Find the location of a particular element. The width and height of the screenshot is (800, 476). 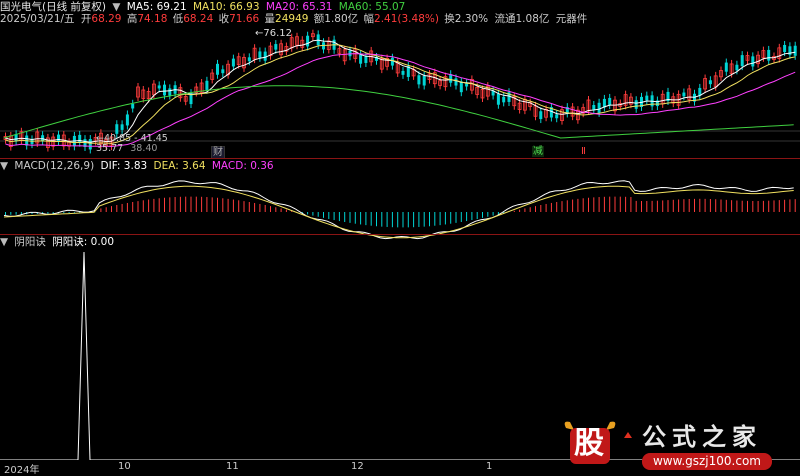

event-marker: Ⅱ is located at coordinates (583, 151).